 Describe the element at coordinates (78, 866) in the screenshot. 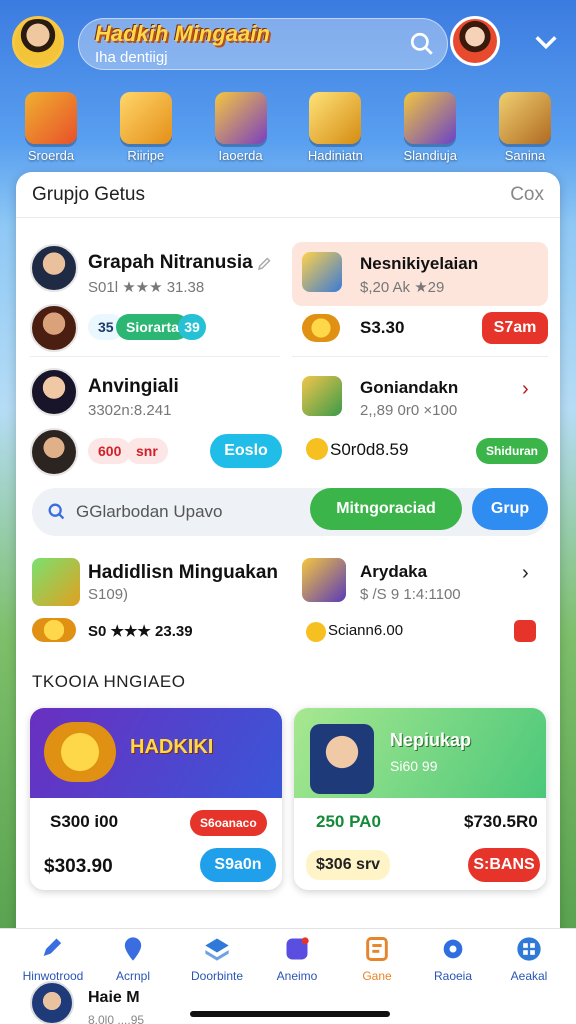

I see `price-value: $303.90` at that location.